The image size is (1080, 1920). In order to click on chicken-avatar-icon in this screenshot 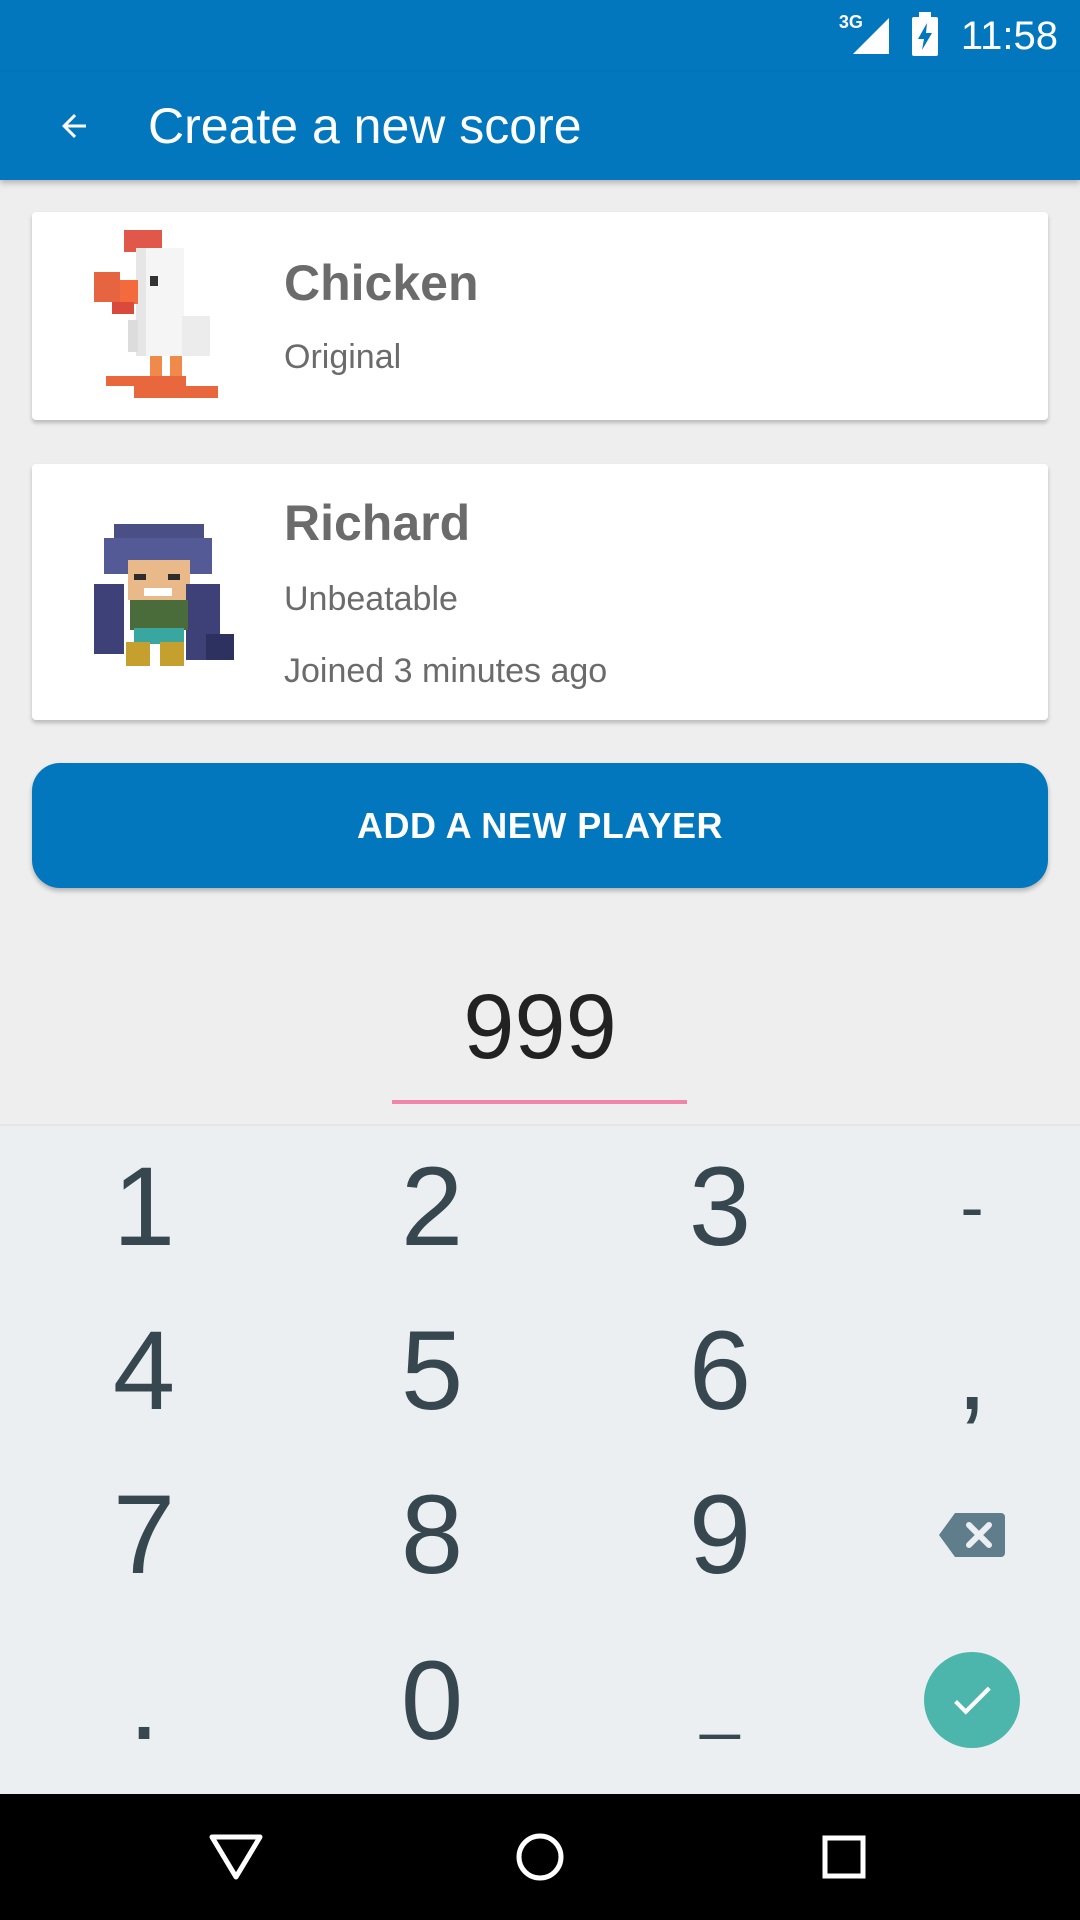, I will do `click(169, 316)`.